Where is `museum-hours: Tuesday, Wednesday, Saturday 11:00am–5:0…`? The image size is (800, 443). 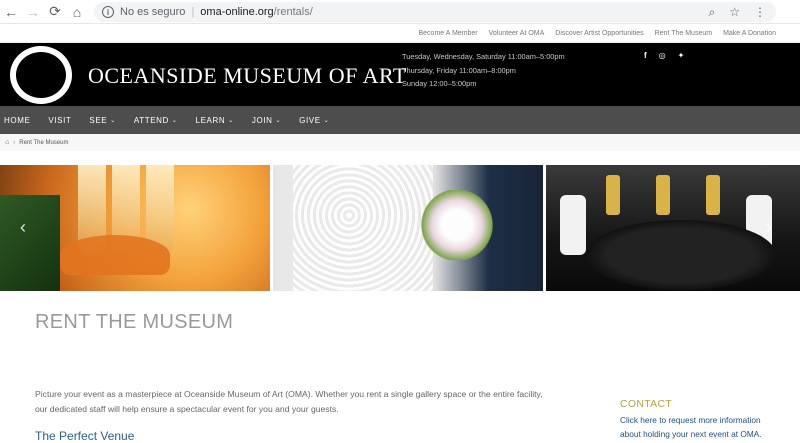 museum-hours: Tuesday, Wednesday, Saturday 11:00am–5:0… is located at coordinates (483, 70).